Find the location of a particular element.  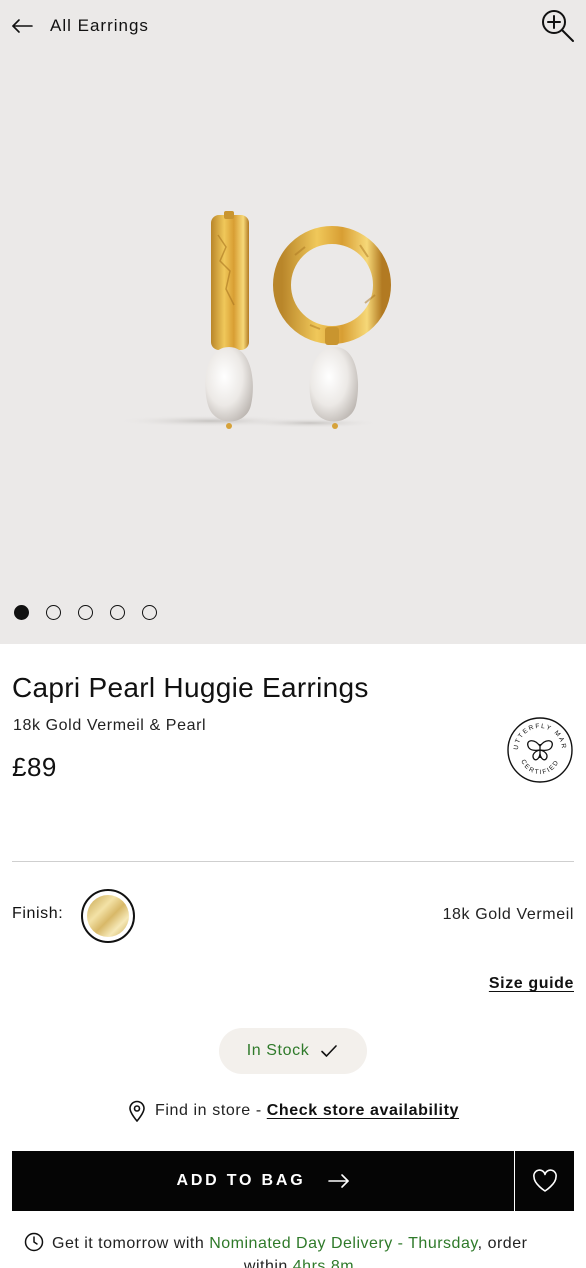

product-title: Capri Pearl Huggie Earrings is located at coordinates (190, 687).